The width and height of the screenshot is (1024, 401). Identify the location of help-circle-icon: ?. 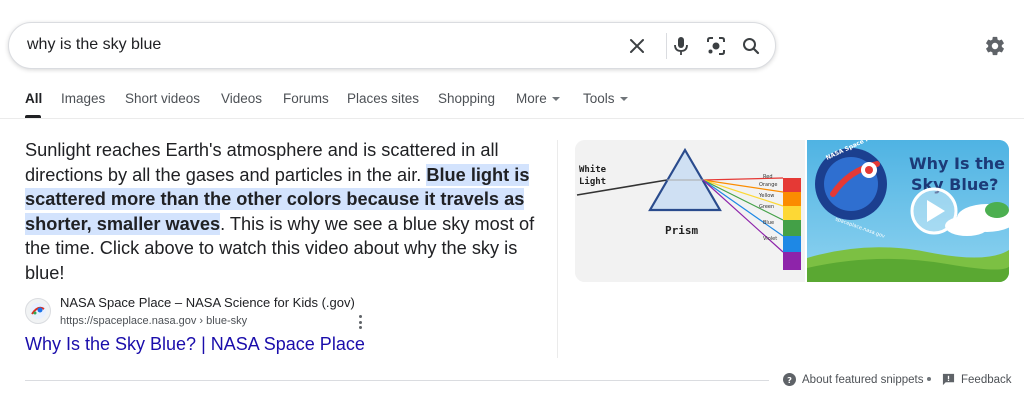
(789, 379).